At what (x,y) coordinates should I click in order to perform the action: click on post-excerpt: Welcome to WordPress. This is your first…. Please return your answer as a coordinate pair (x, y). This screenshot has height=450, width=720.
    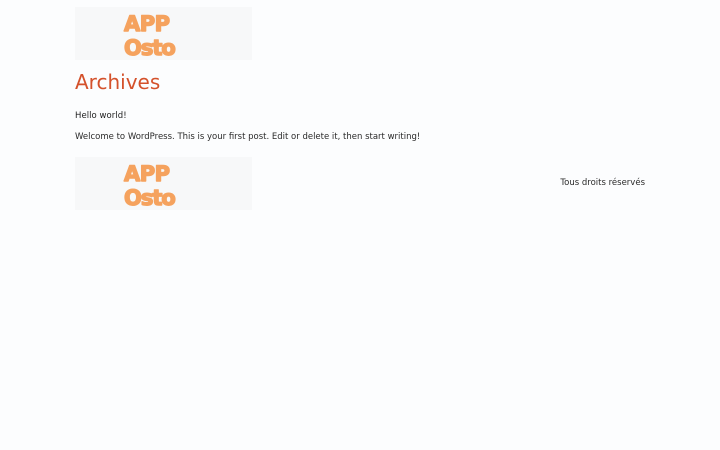
    Looking at the image, I should click on (248, 137).